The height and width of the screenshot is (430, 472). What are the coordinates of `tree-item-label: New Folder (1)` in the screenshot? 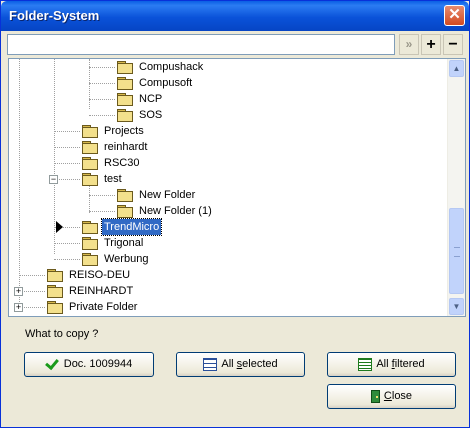 It's located at (175, 211).